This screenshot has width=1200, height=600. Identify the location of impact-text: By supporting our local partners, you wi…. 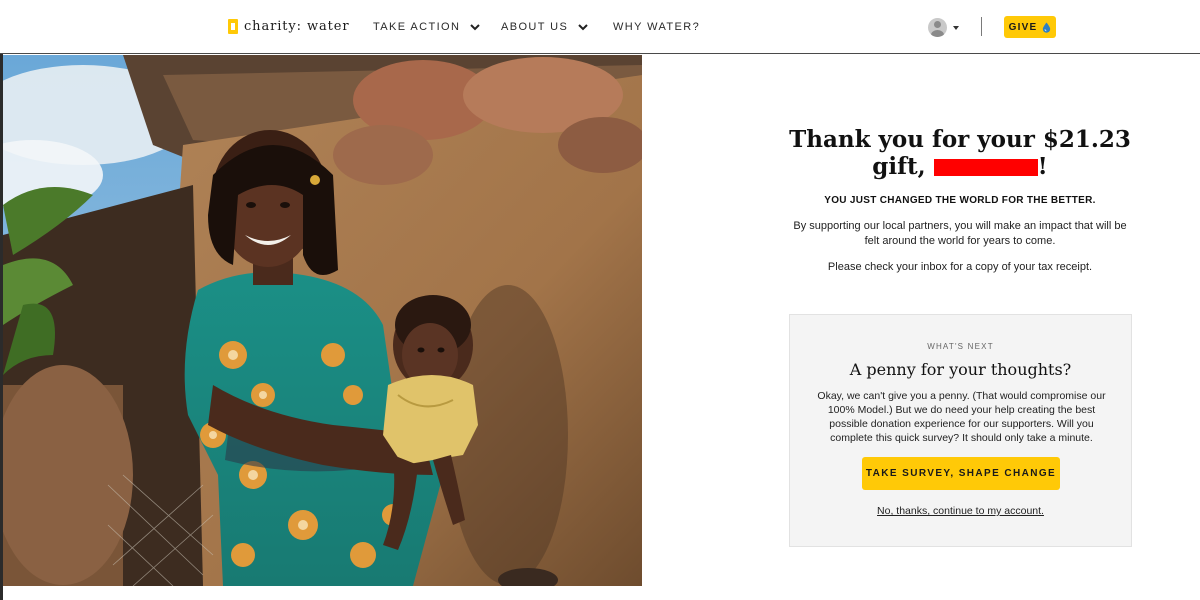
(960, 233).